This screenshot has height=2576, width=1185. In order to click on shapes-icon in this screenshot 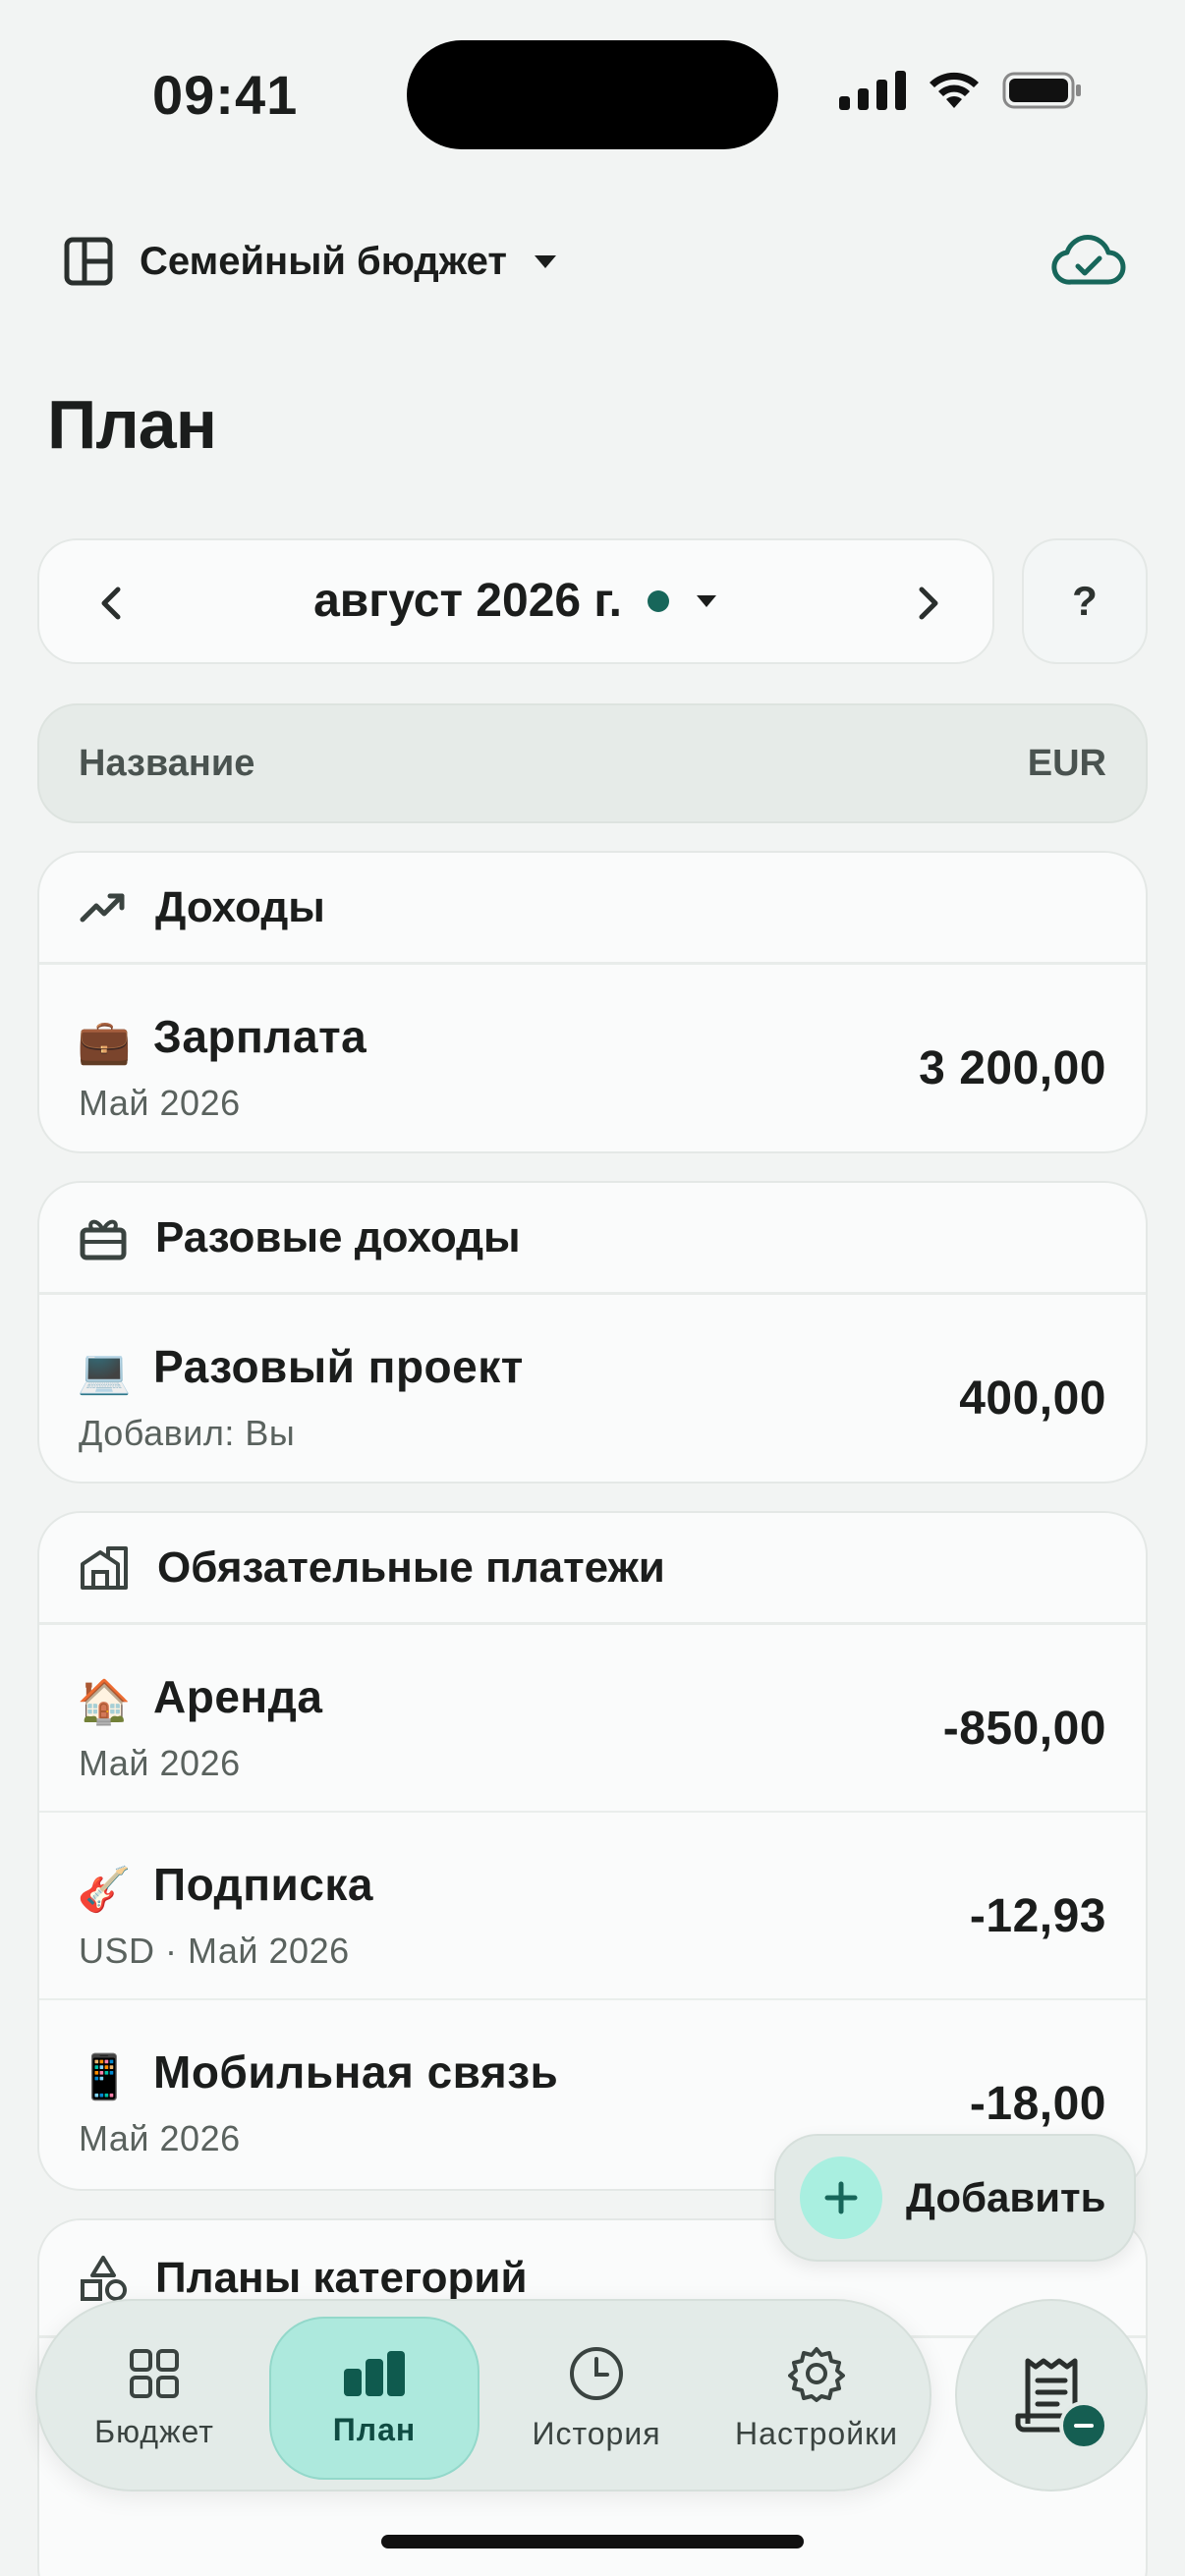, I will do `click(104, 2278)`.